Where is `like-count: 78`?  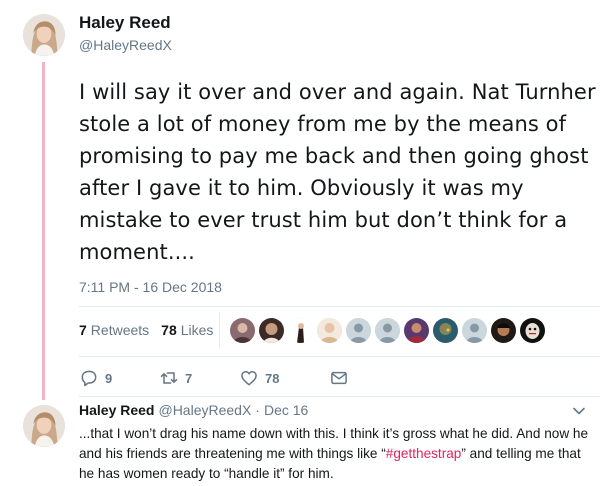 like-count: 78 is located at coordinates (272, 378).